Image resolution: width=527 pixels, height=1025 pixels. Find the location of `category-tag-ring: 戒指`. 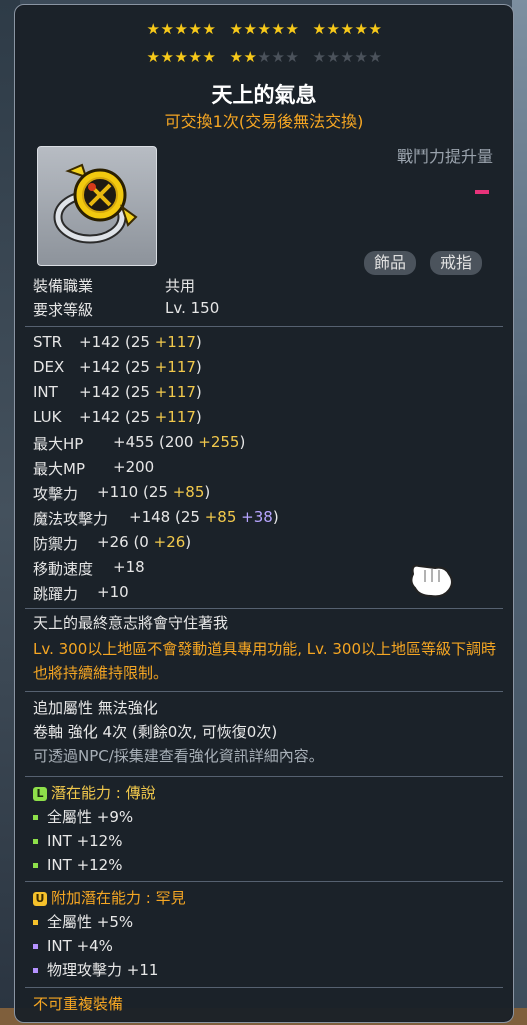

category-tag-ring: 戒指 is located at coordinates (456, 263).